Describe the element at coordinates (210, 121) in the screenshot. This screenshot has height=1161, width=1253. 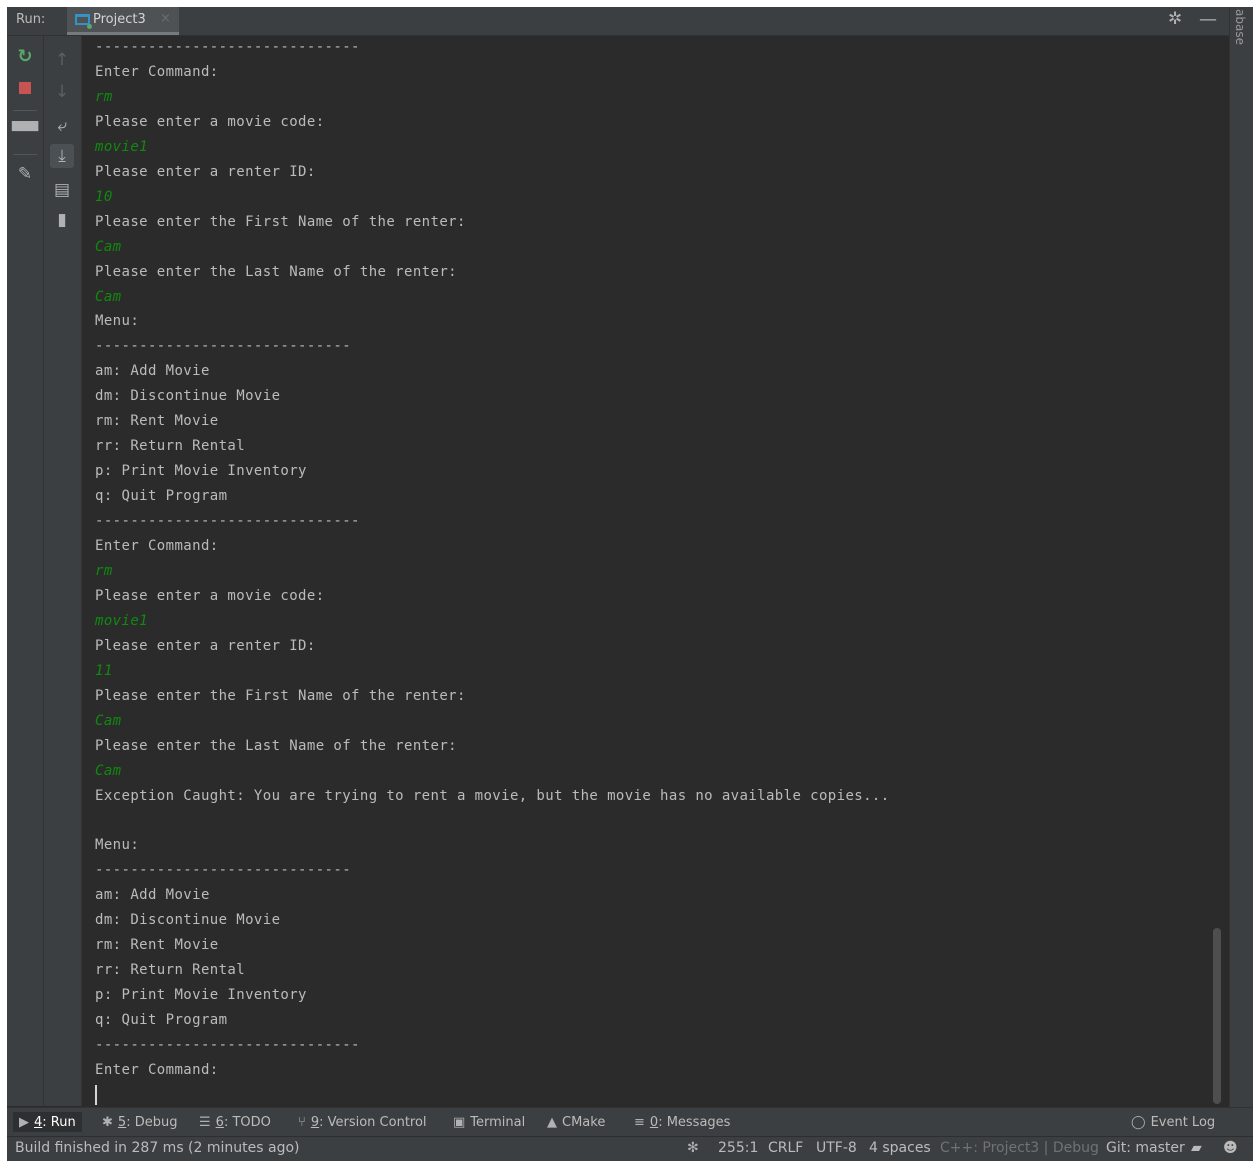
I see `console-output-line: Please enter a movie code:` at that location.